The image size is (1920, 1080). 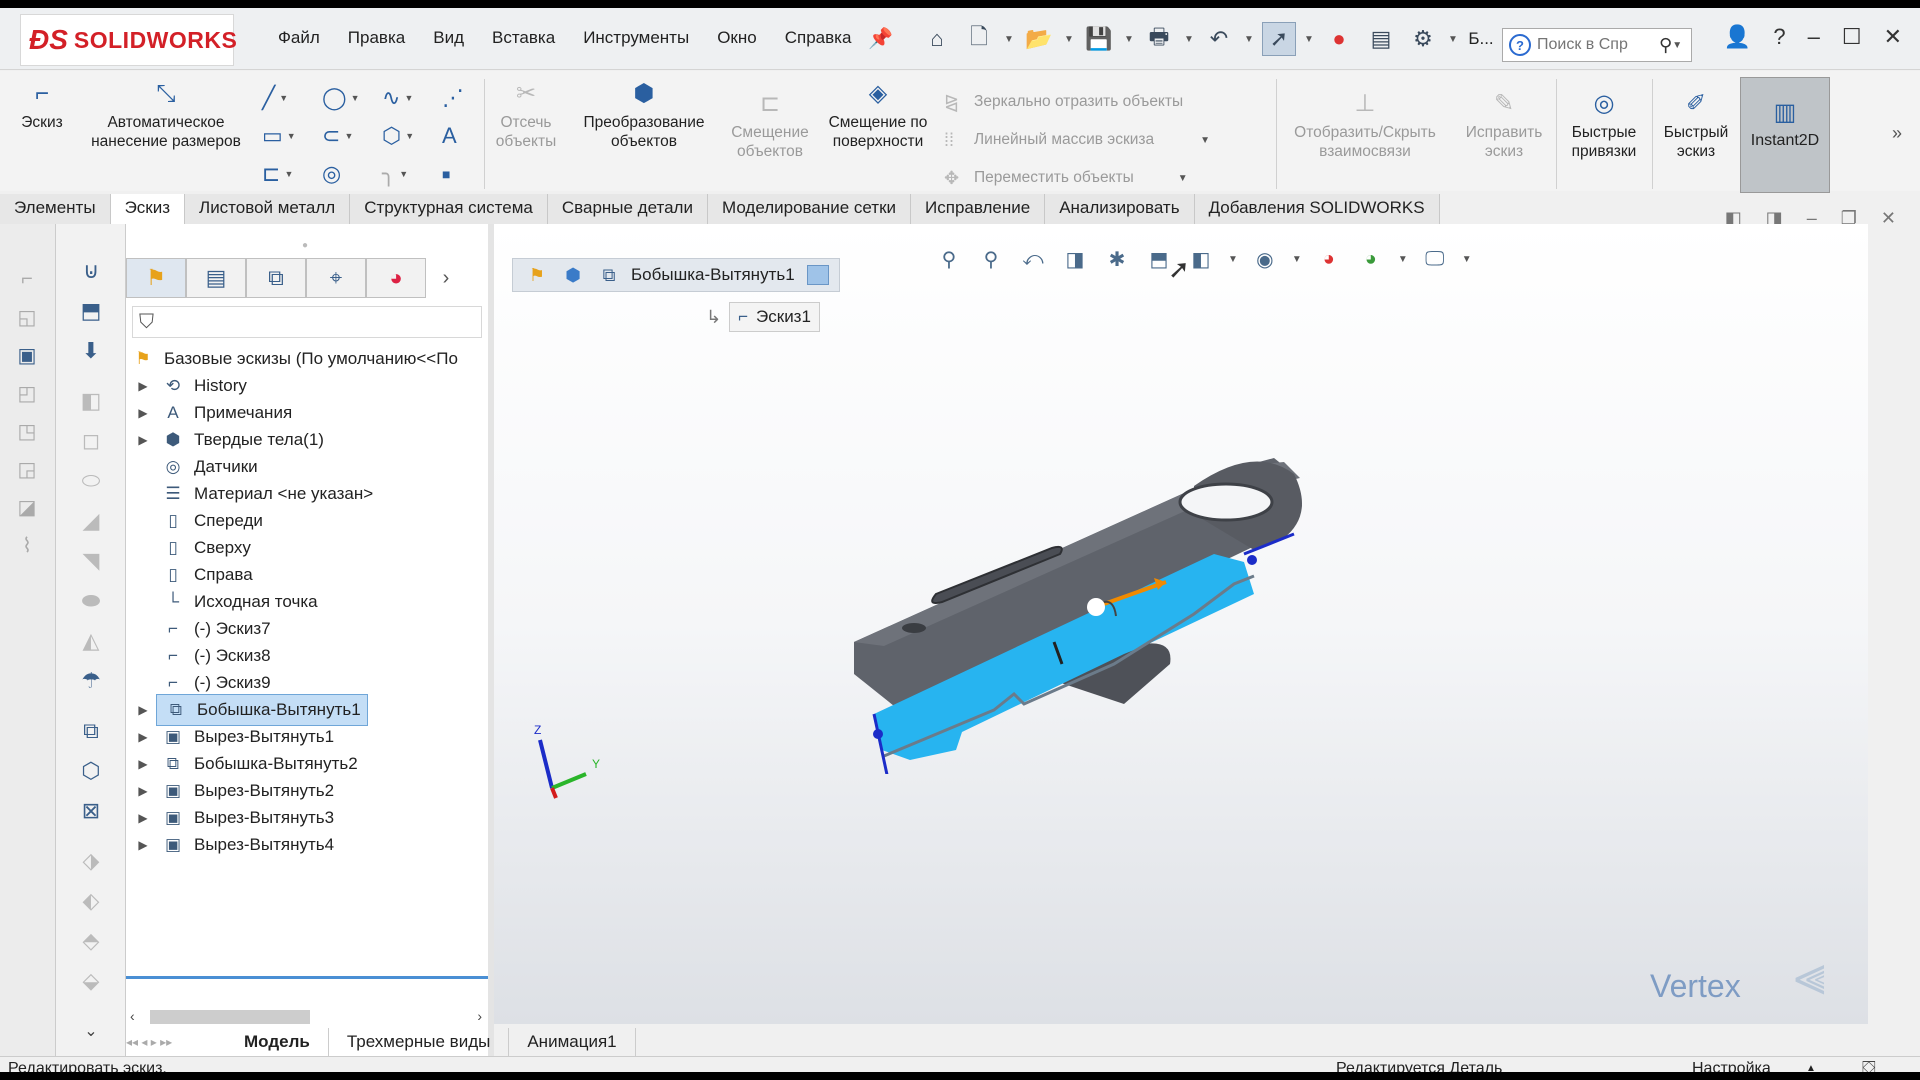 What do you see at coordinates (1897, 133) in the screenshot?
I see `ribbon-expand-icon: »` at bounding box center [1897, 133].